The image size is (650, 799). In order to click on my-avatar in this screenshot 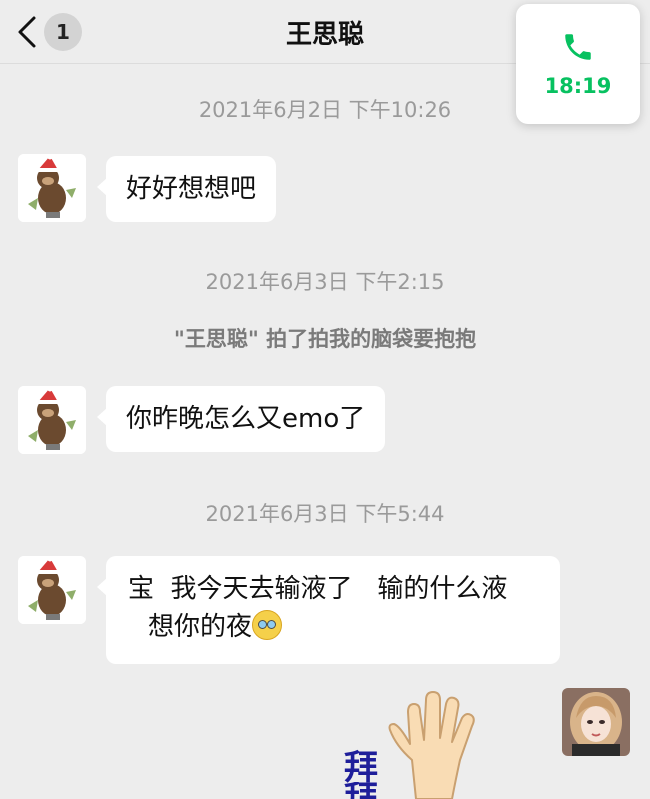, I will do `click(596, 722)`.